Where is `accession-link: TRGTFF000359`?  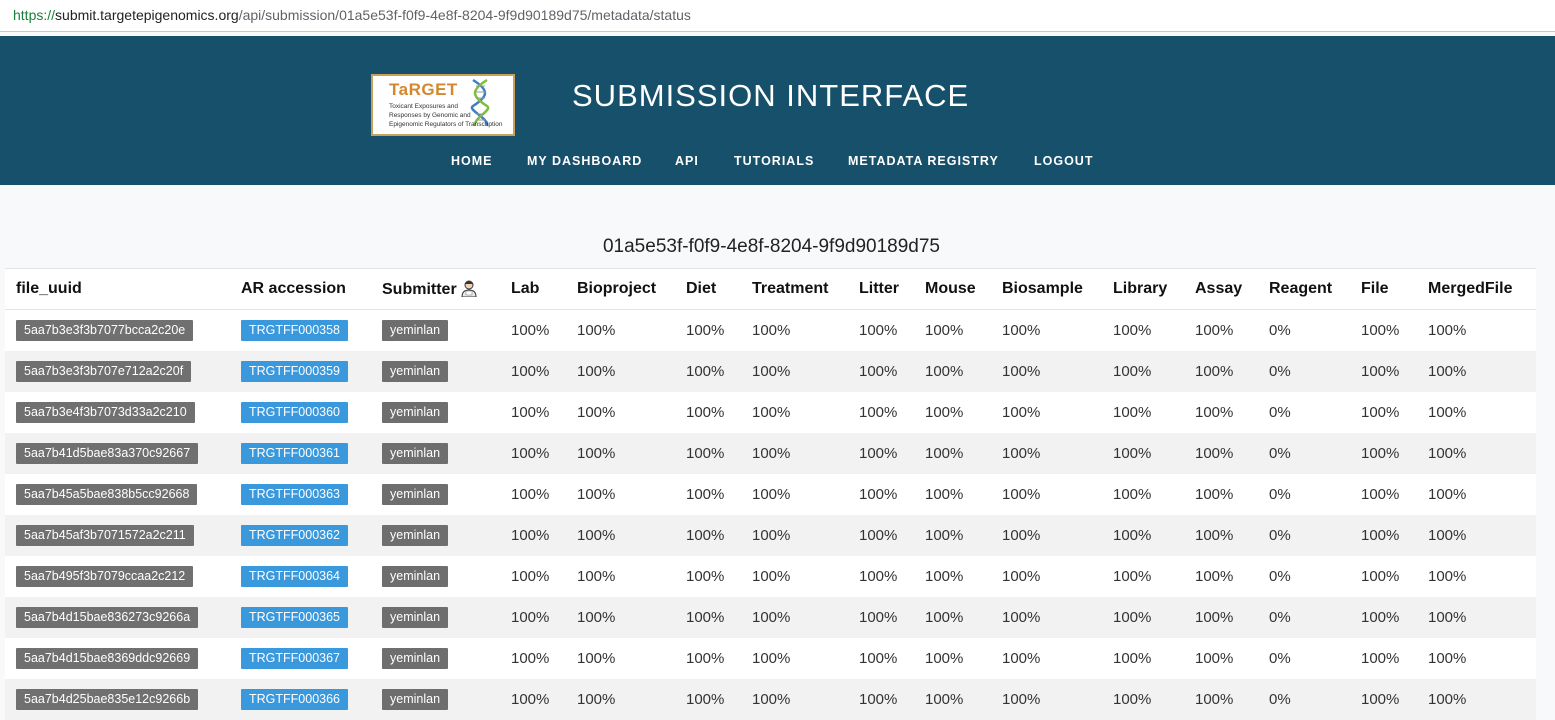
accession-link: TRGTFF000359 is located at coordinates (295, 371).